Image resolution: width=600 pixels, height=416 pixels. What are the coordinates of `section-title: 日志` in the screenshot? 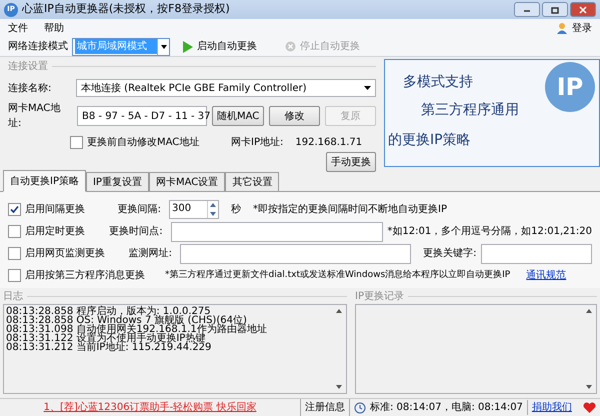 It's located at (13, 297).